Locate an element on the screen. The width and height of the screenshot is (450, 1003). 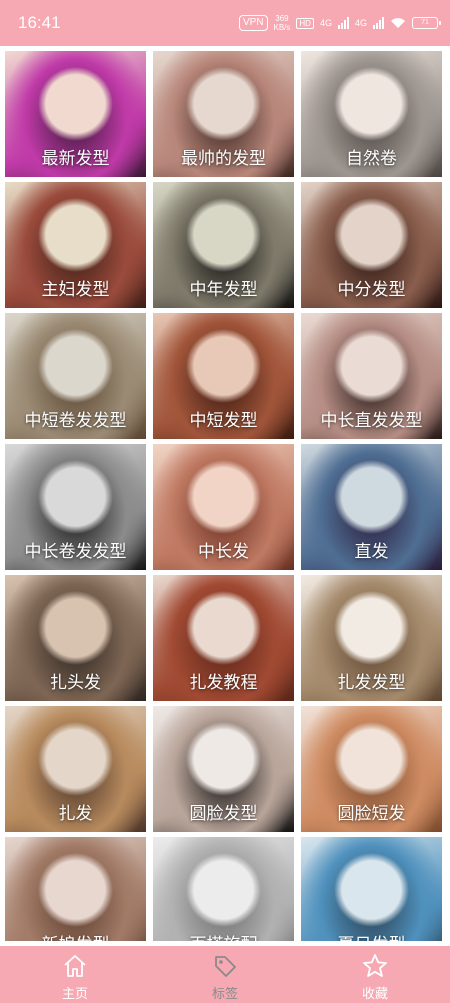
category-tile: 夏日发型 is located at coordinates (371, 889).